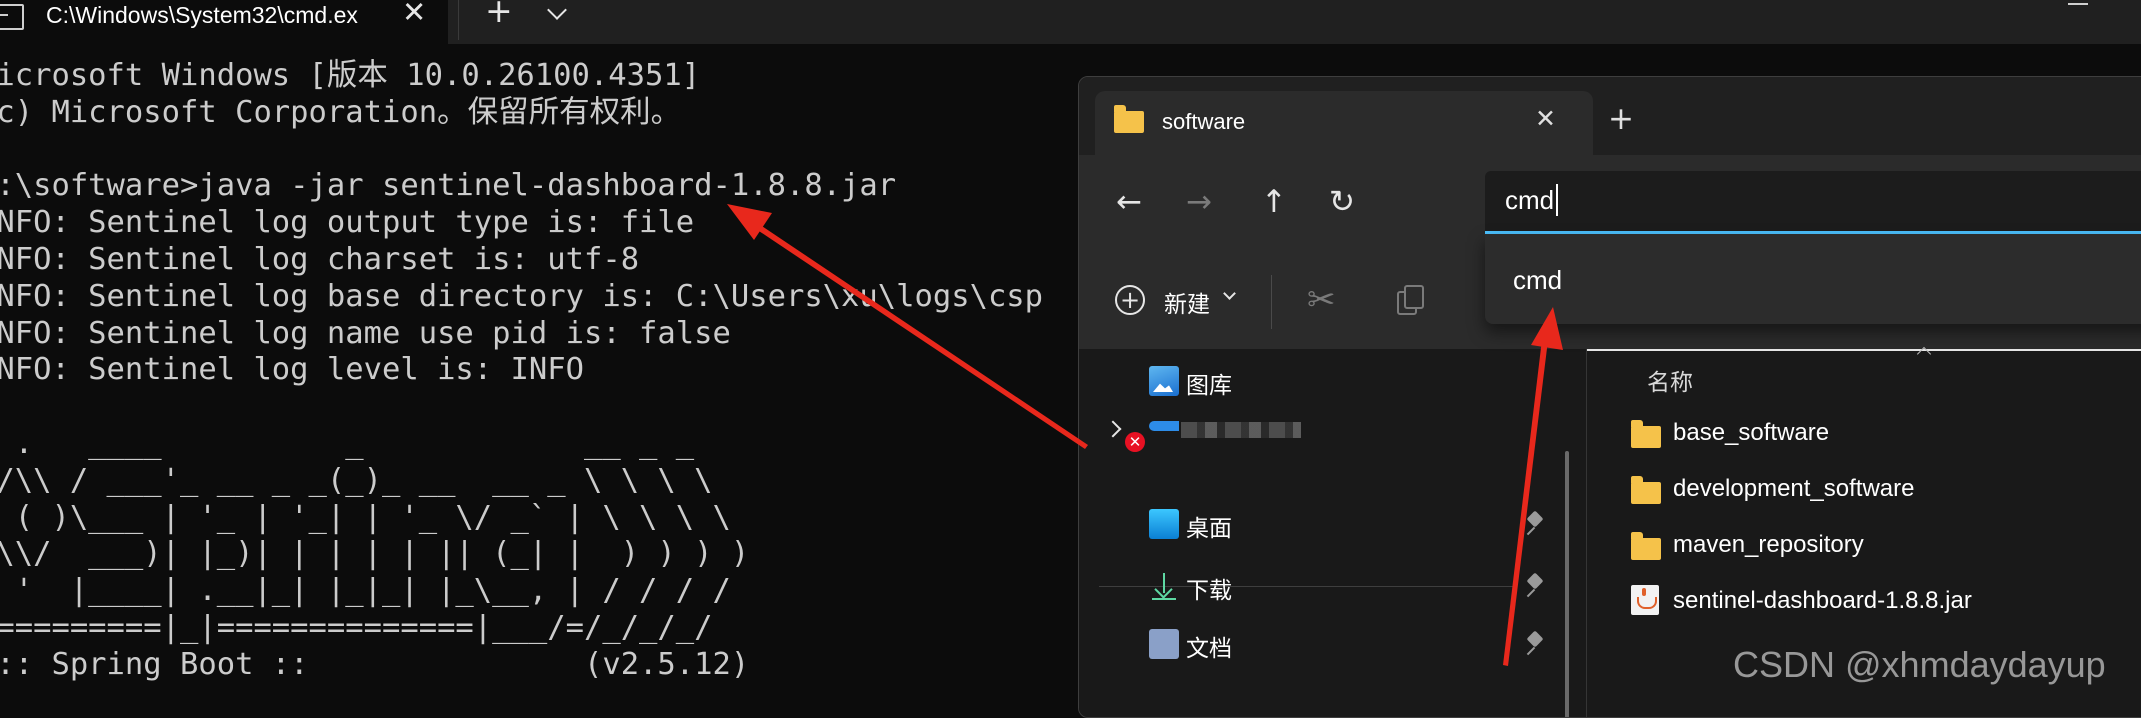  What do you see at coordinates (1164, 524) in the screenshot?
I see `desktop-icon` at bounding box center [1164, 524].